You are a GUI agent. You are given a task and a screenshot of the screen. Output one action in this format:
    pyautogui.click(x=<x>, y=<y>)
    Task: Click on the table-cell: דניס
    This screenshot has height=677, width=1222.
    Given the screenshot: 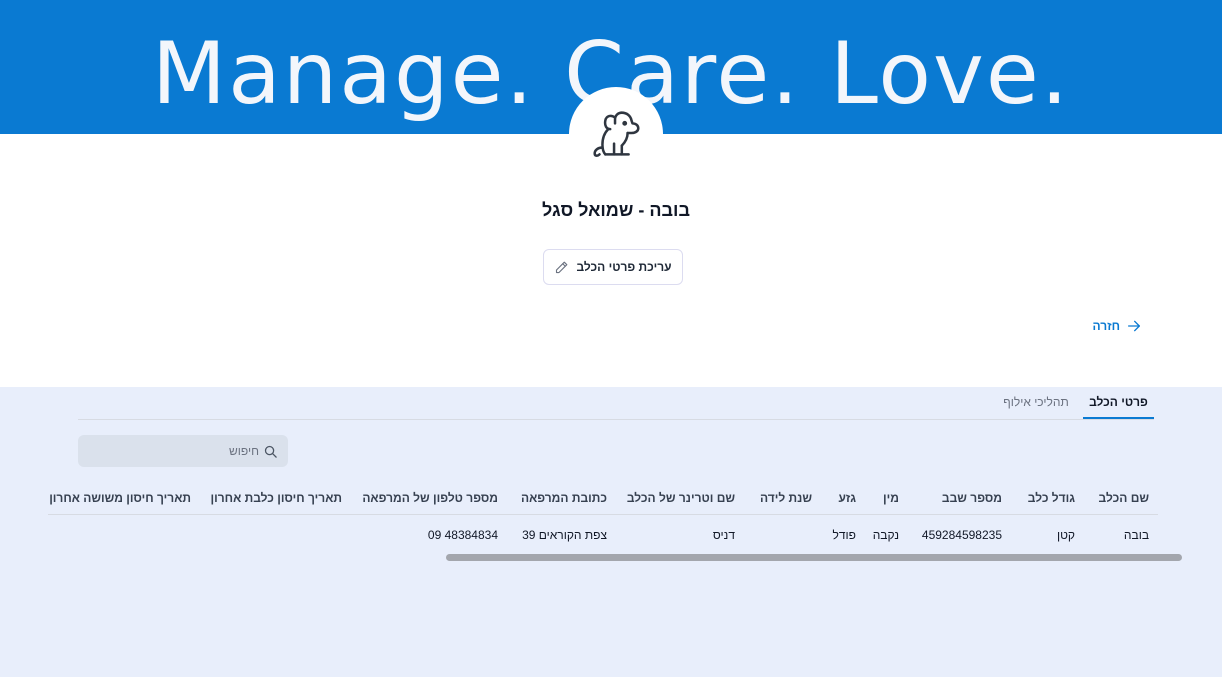 What is the action you would take?
    pyautogui.click(x=723, y=535)
    